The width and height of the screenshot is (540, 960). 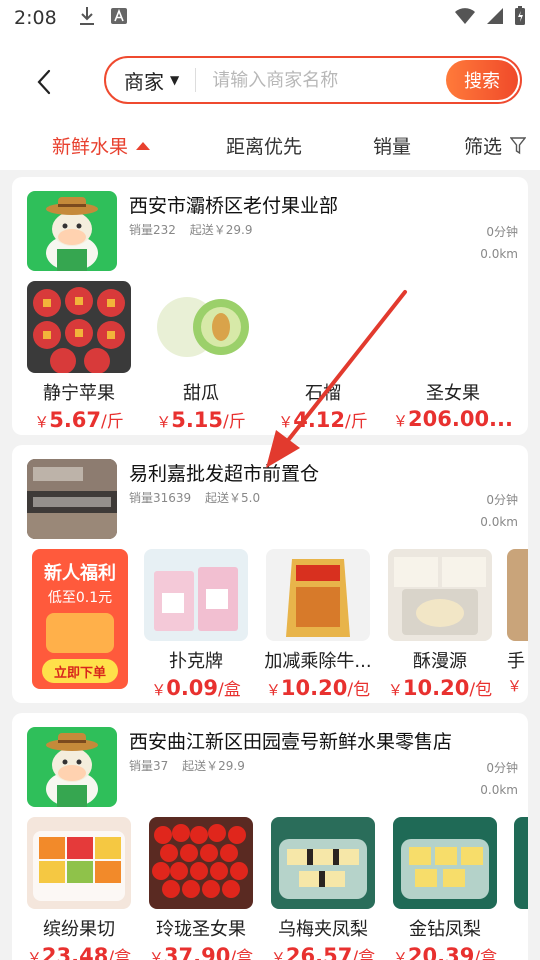 What do you see at coordinates (291, 742) in the screenshot?
I see `shop-name: 西安曲江新区田园壹号新鲜水果零售店` at bounding box center [291, 742].